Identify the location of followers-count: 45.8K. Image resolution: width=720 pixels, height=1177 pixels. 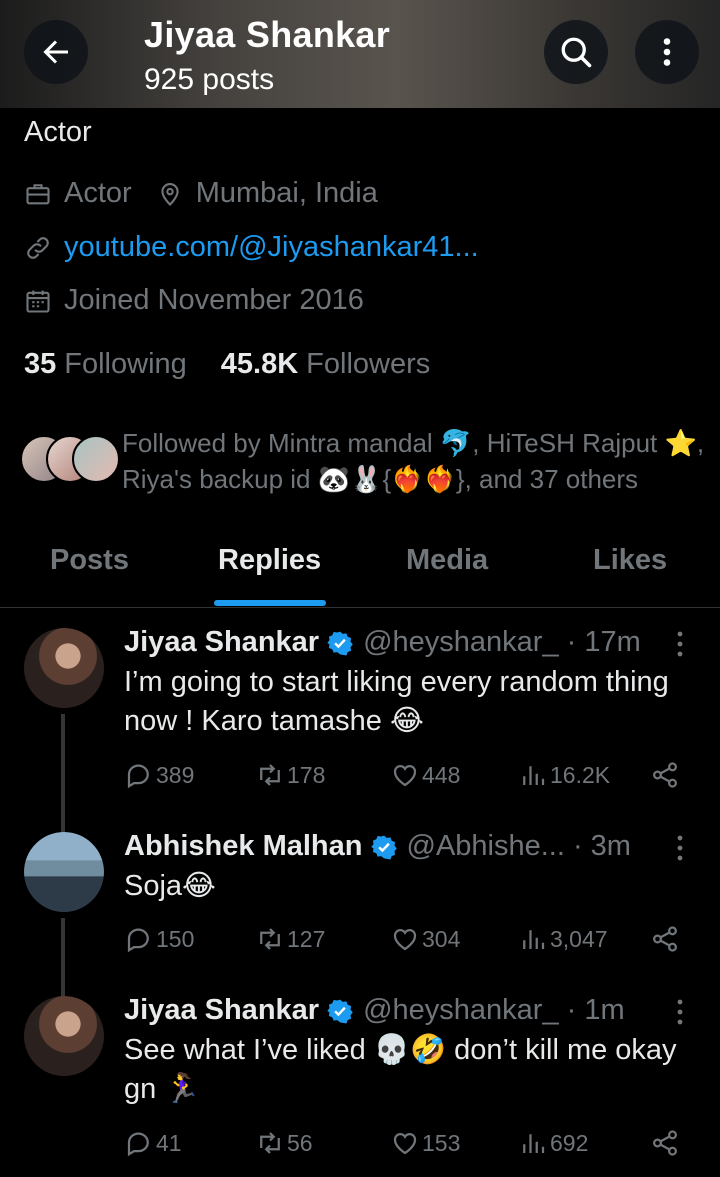
(259, 364).